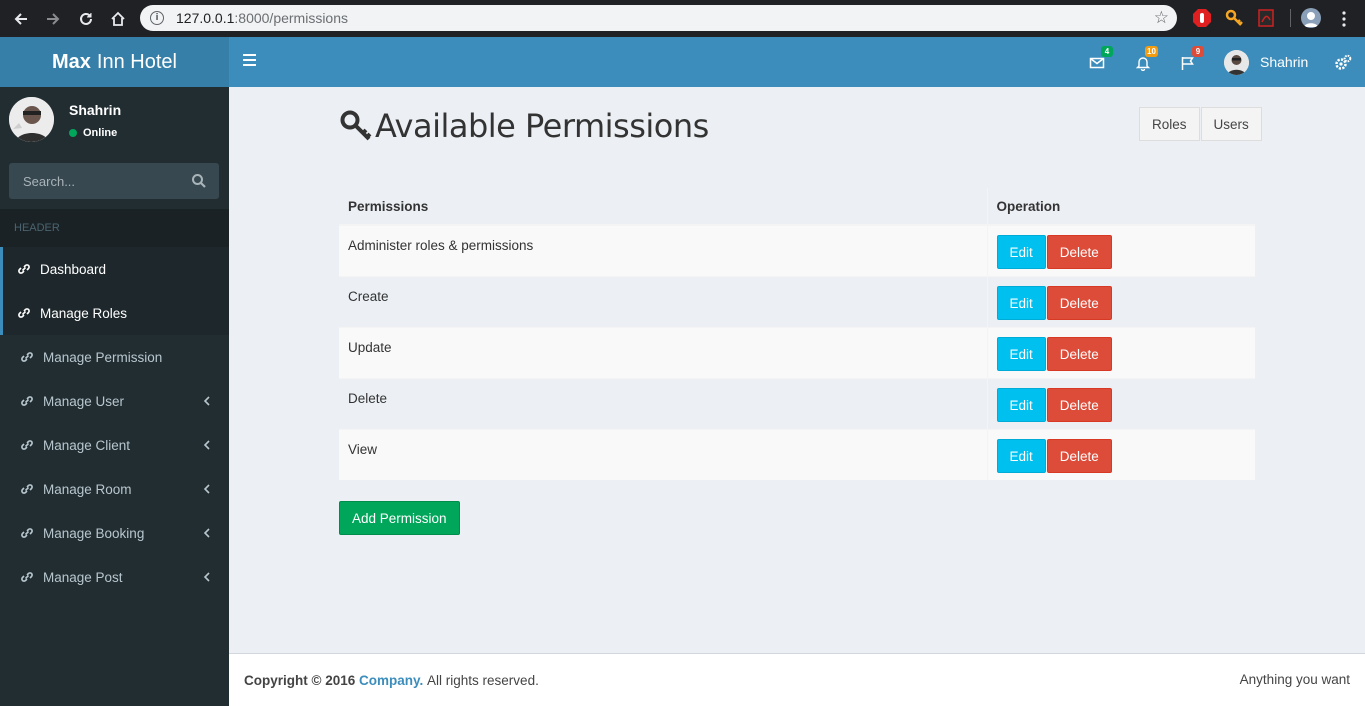 The width and height of the screenshot is (1365, 706). I want to click on page-header: Available Permissions, so click(524, 126).